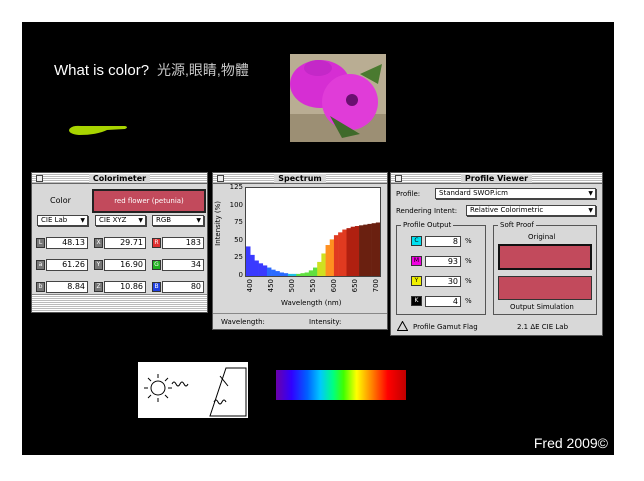  Describe the element at coordinates (98, 287) in the screenshot. I see `z-chip: Z` at that location.